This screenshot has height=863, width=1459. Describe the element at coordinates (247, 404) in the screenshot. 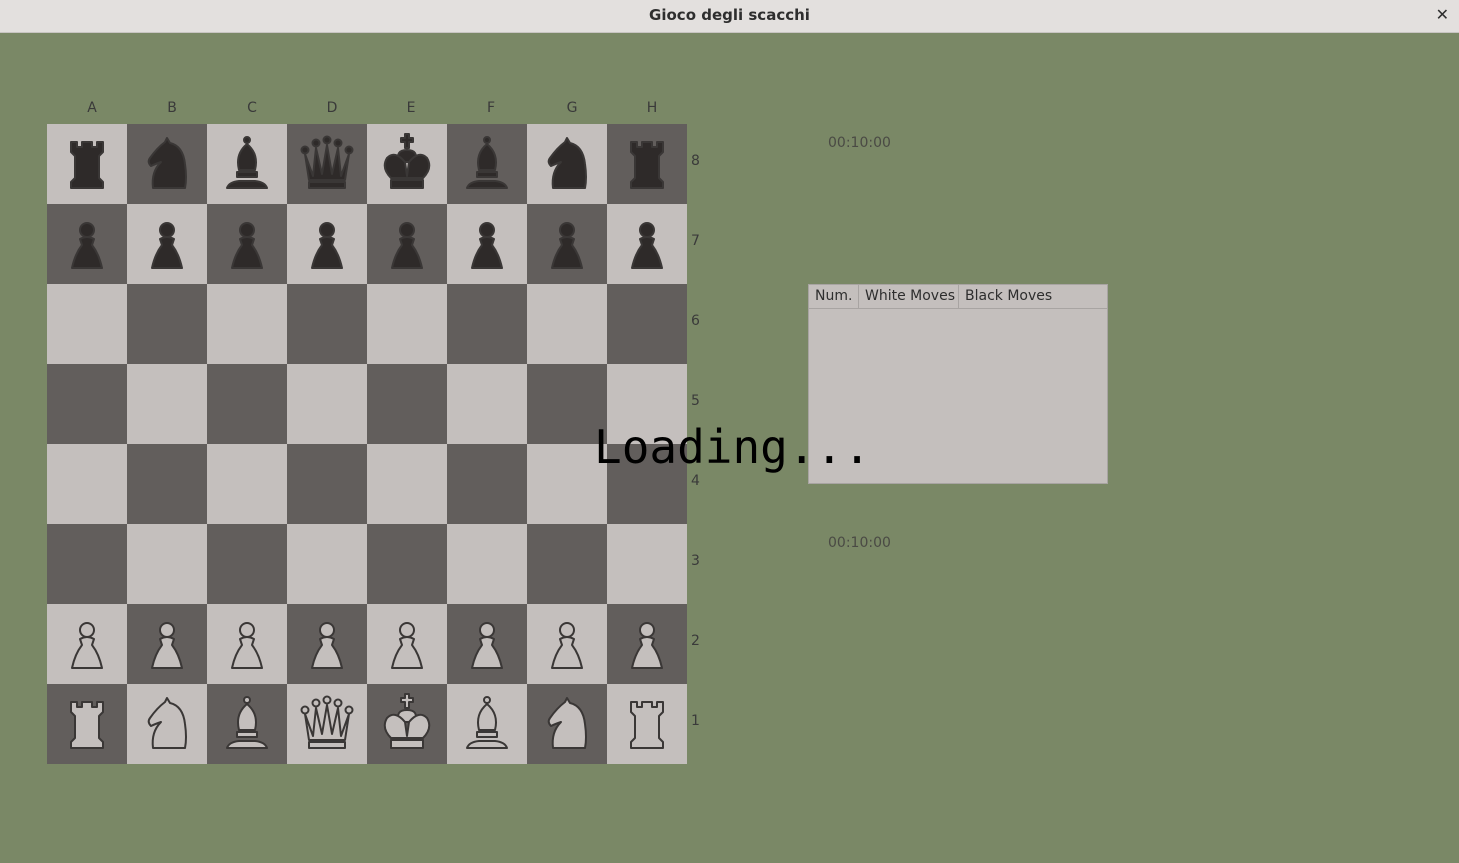

I see `square-c5` at that location.